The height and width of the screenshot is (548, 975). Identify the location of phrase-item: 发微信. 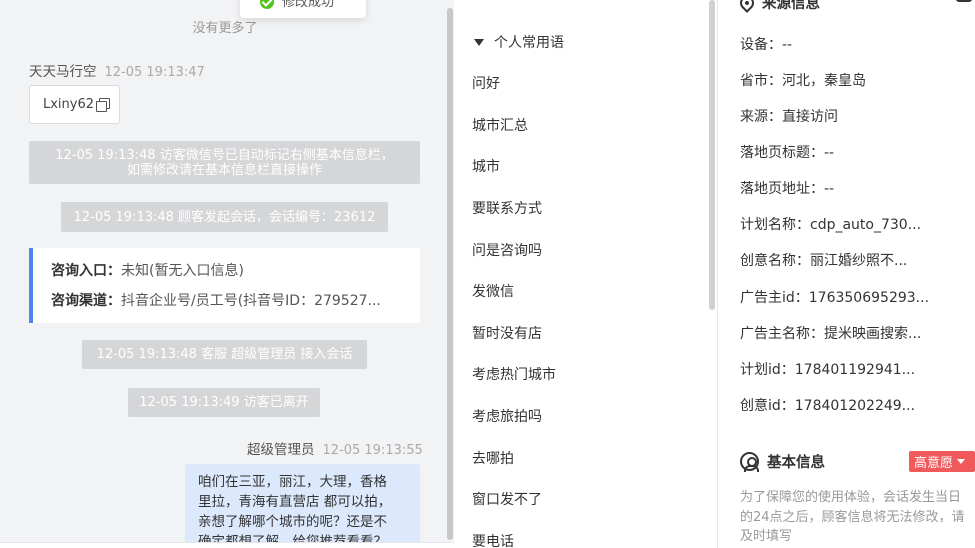
(493, 291).